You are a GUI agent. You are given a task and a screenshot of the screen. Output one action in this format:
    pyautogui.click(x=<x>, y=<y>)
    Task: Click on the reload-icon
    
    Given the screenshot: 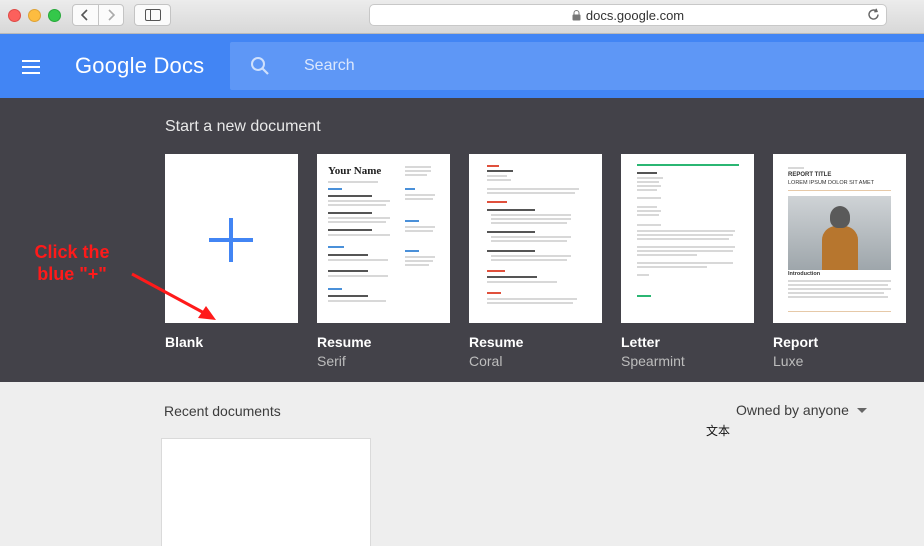 What is the action you would take?
    pyautogui.click(x=873, y=16)
    